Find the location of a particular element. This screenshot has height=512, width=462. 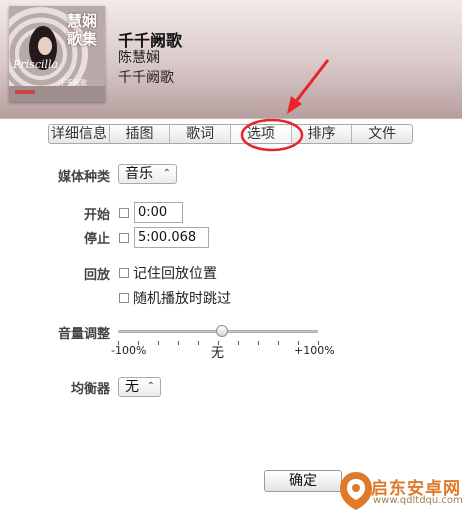

album-art: 慧娴 歌集 Priscilla 千千阙歌 is located at coordinates (57, 54).